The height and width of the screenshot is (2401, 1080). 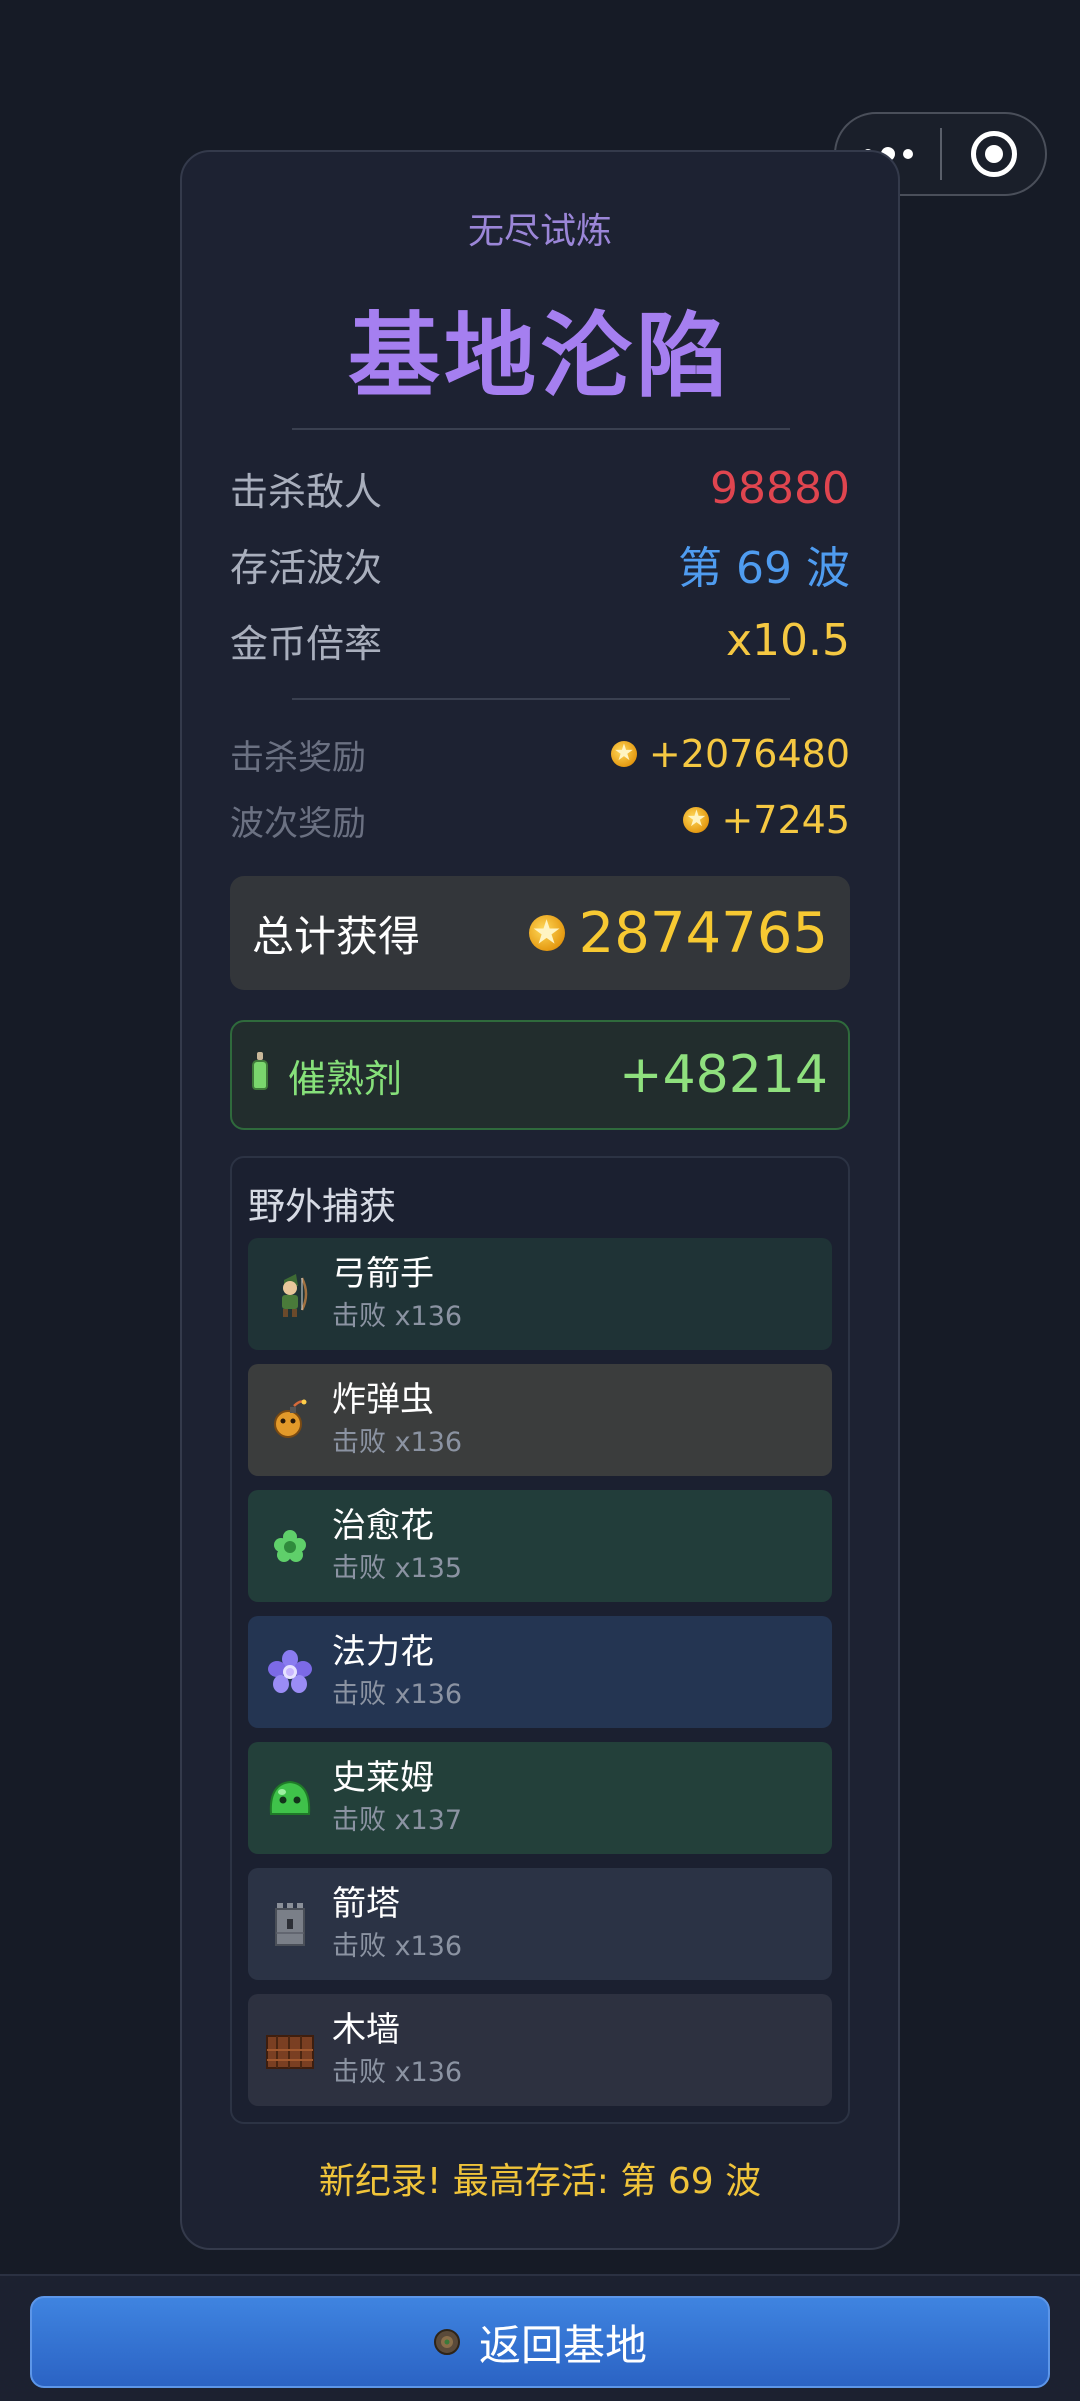 What do you see at coordinates (540, 1294) in the screenshot?
I see `list-item: 弓箭手 击败 x136` at bounding box center [540, 1294].